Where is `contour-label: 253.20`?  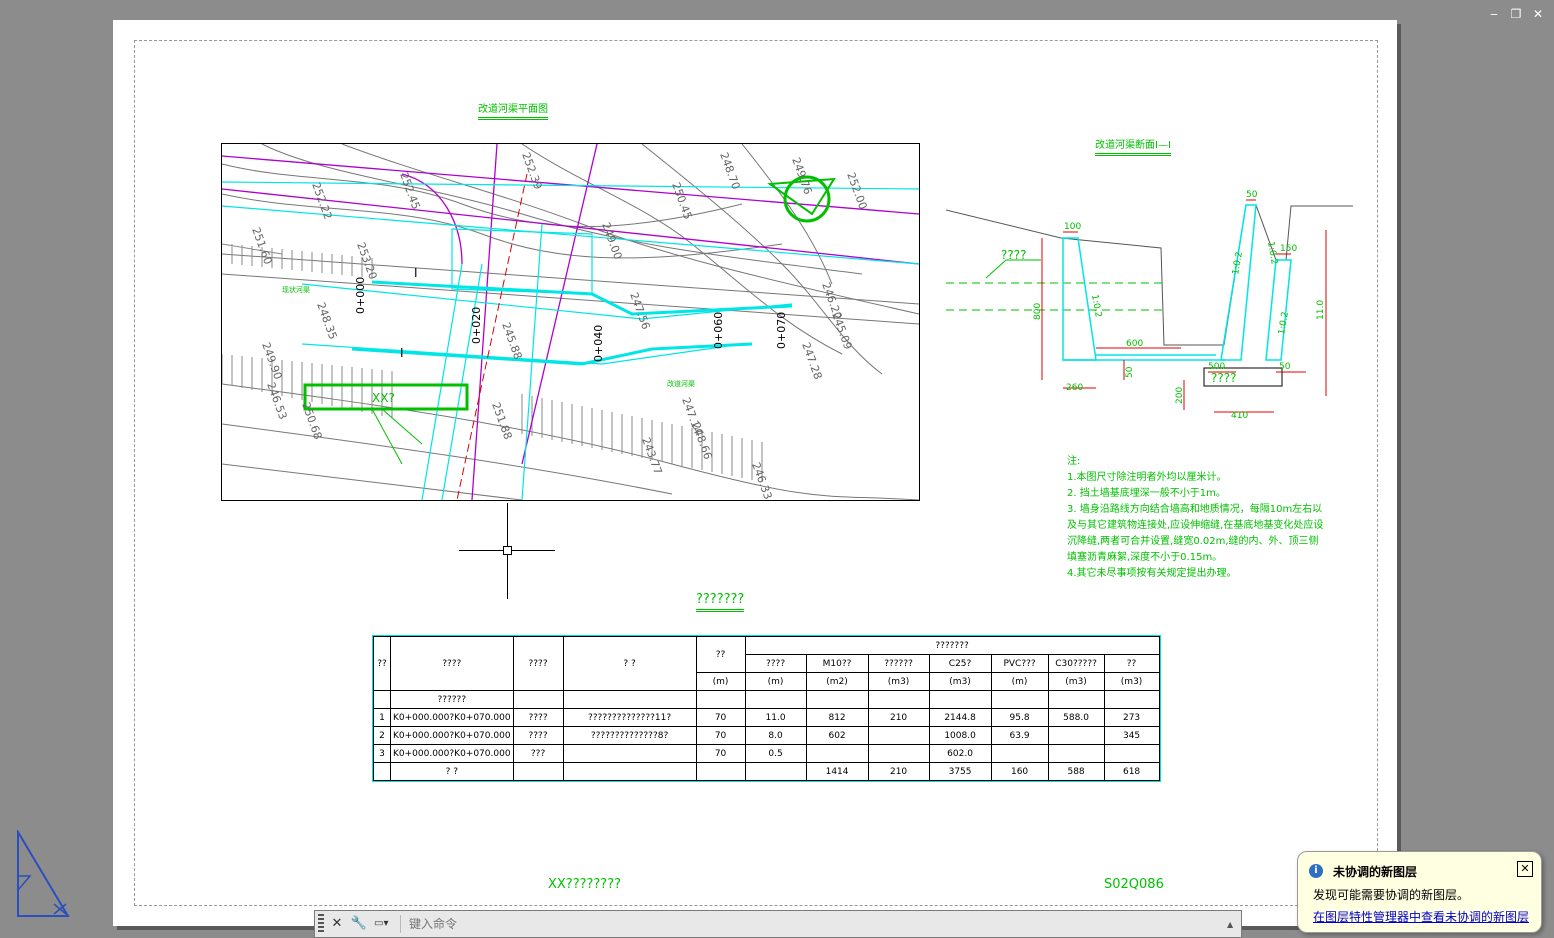 contour-label: 253.20 is located at coordinates (366, 261).